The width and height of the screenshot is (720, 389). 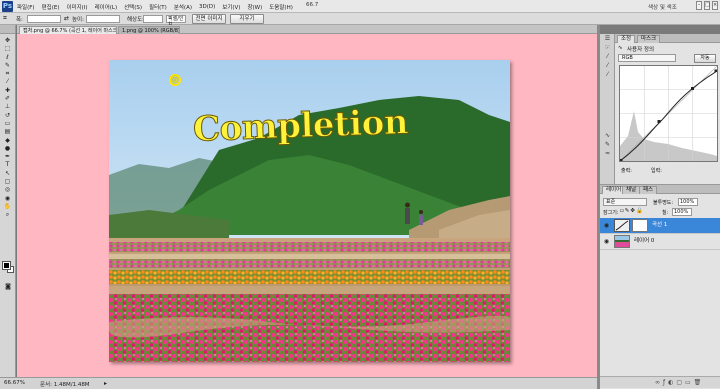 I want to click on status-doc-size: 문서: 1.48M/1.48M, so click(x=65, y=385).